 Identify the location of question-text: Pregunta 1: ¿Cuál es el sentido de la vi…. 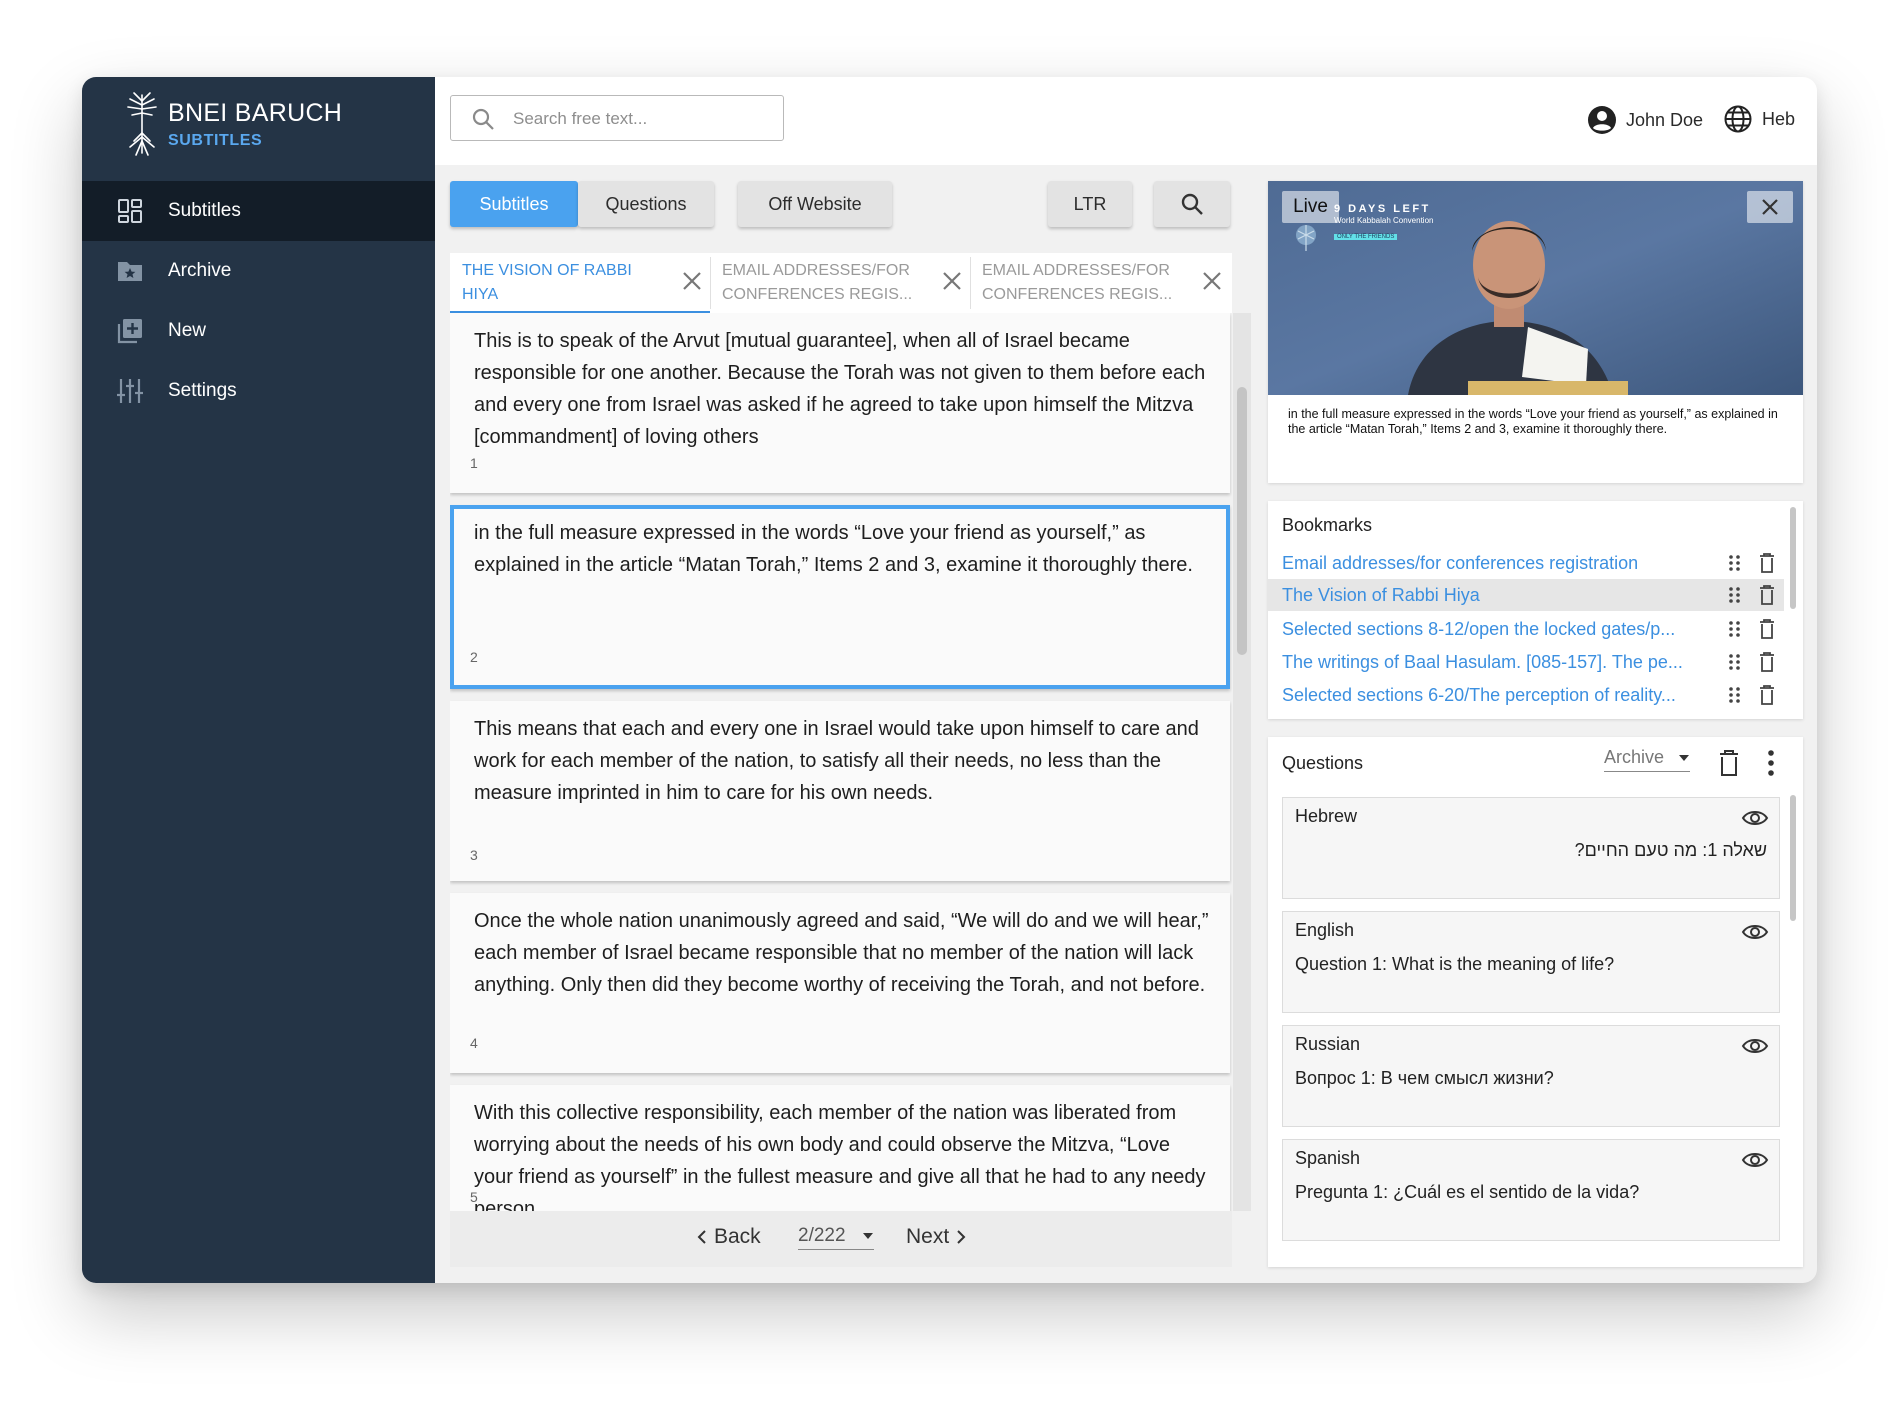
(1467, 1192).